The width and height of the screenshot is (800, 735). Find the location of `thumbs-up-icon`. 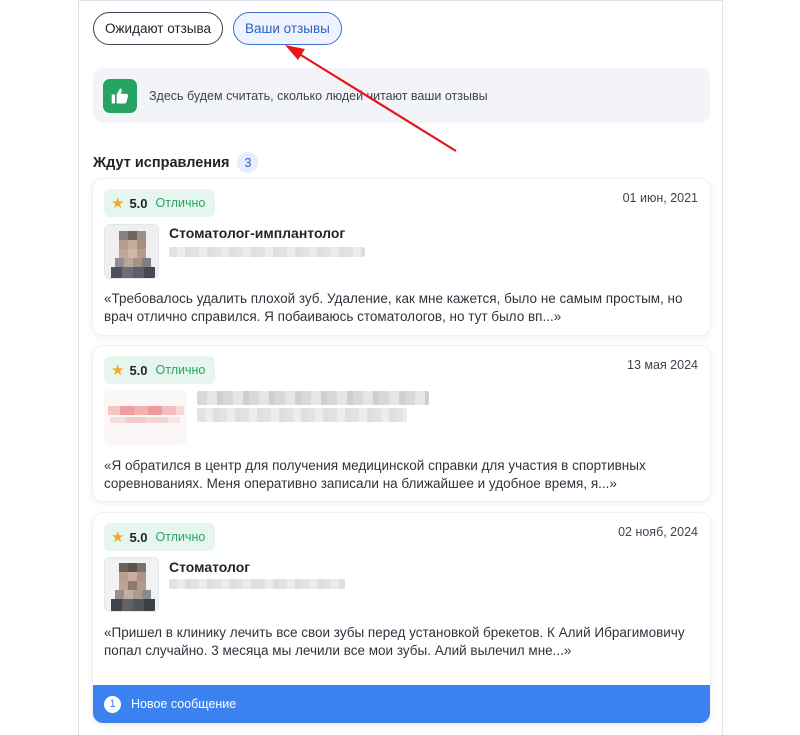

thumbs-up-icon is located at coordinates (120, 95).